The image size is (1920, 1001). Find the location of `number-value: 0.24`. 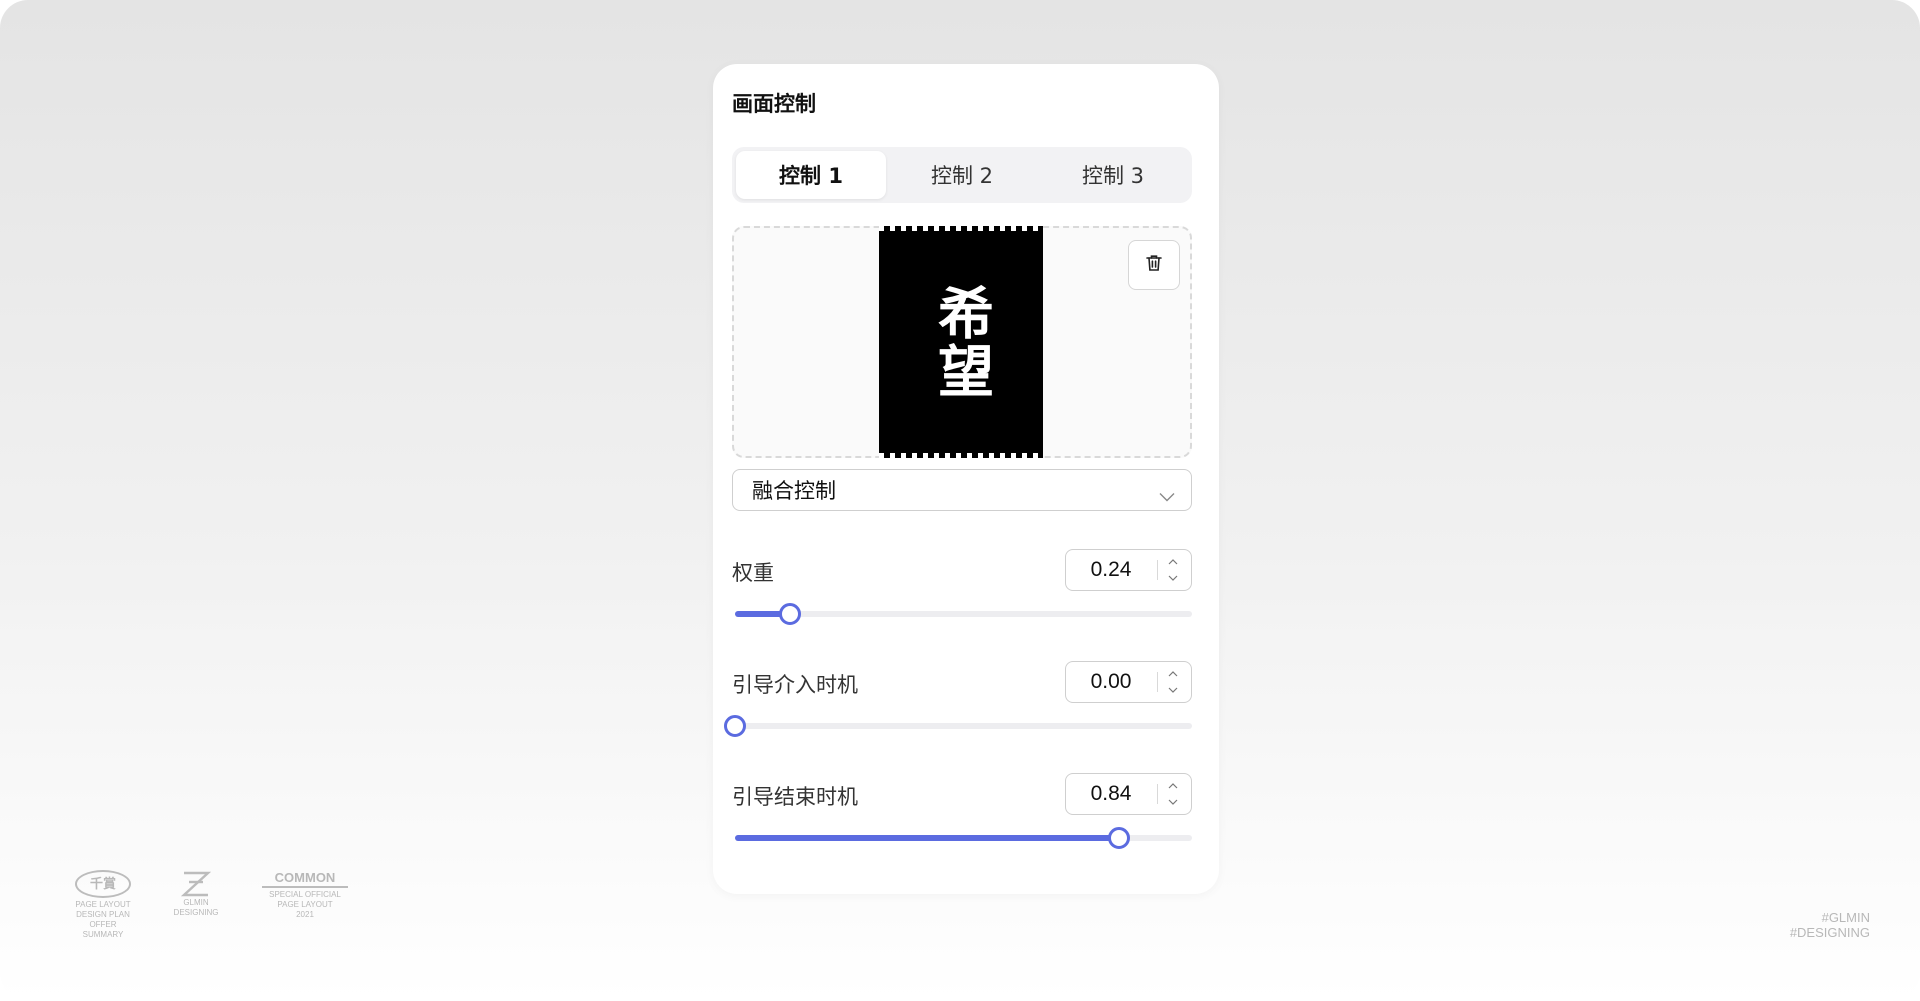

number-value: 0.24 is located at coordinates (1111, 569).